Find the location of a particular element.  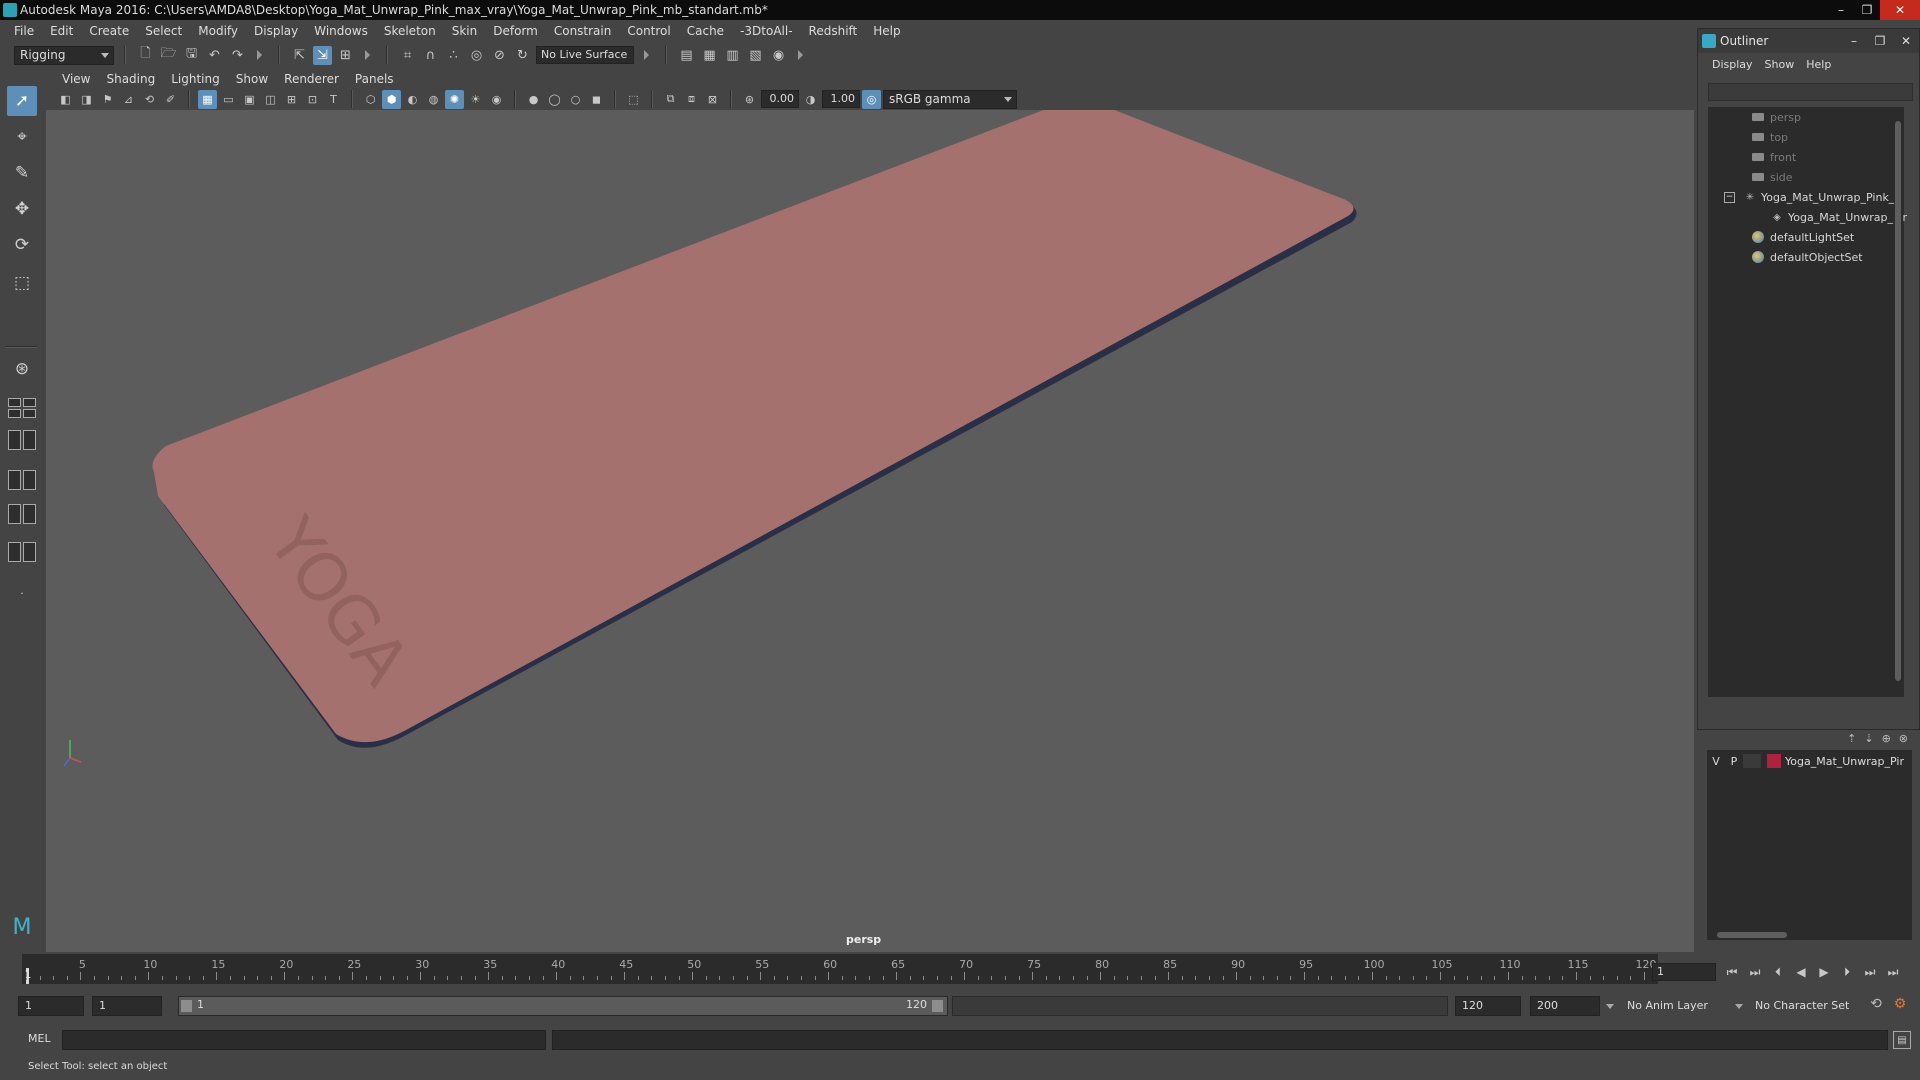

layer-list: V P Yoga_Mat_Unwrap_Pir is located at coordinates (1809, 845).